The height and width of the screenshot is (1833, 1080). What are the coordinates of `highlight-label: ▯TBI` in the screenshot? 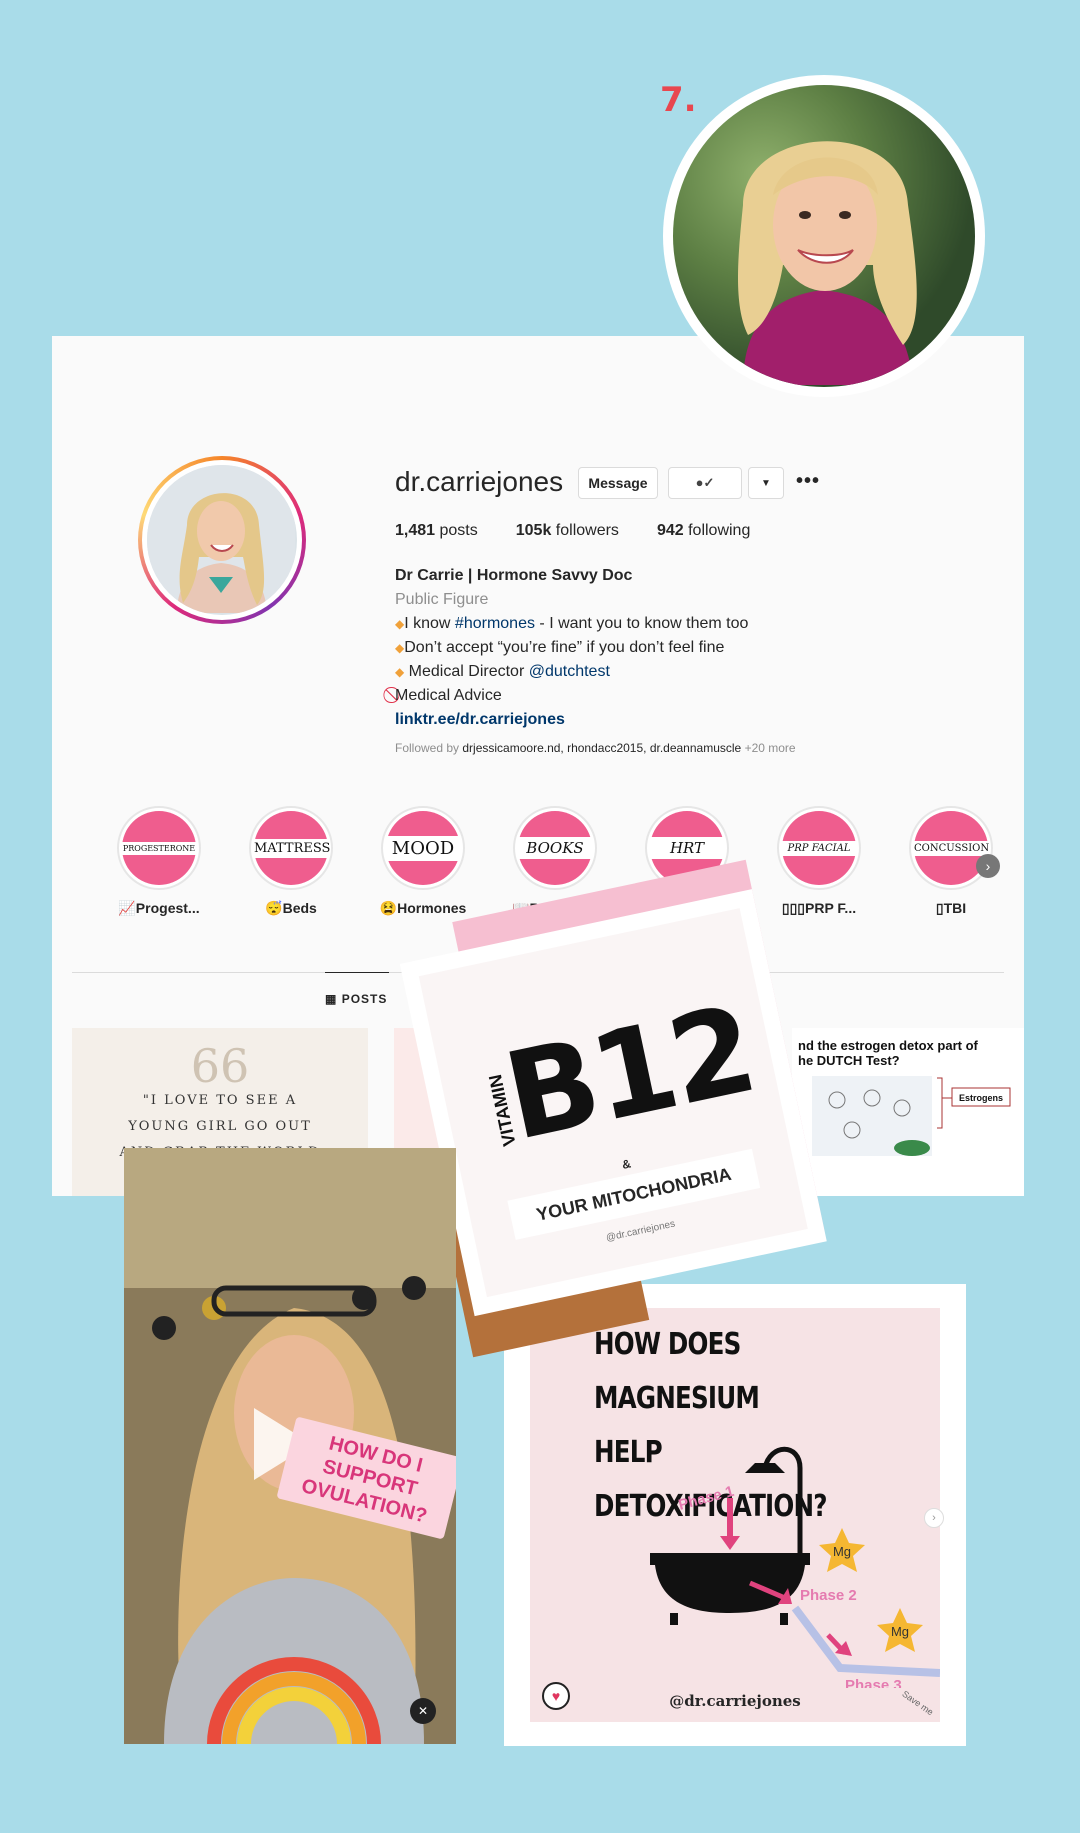 It's located at (951, 908).